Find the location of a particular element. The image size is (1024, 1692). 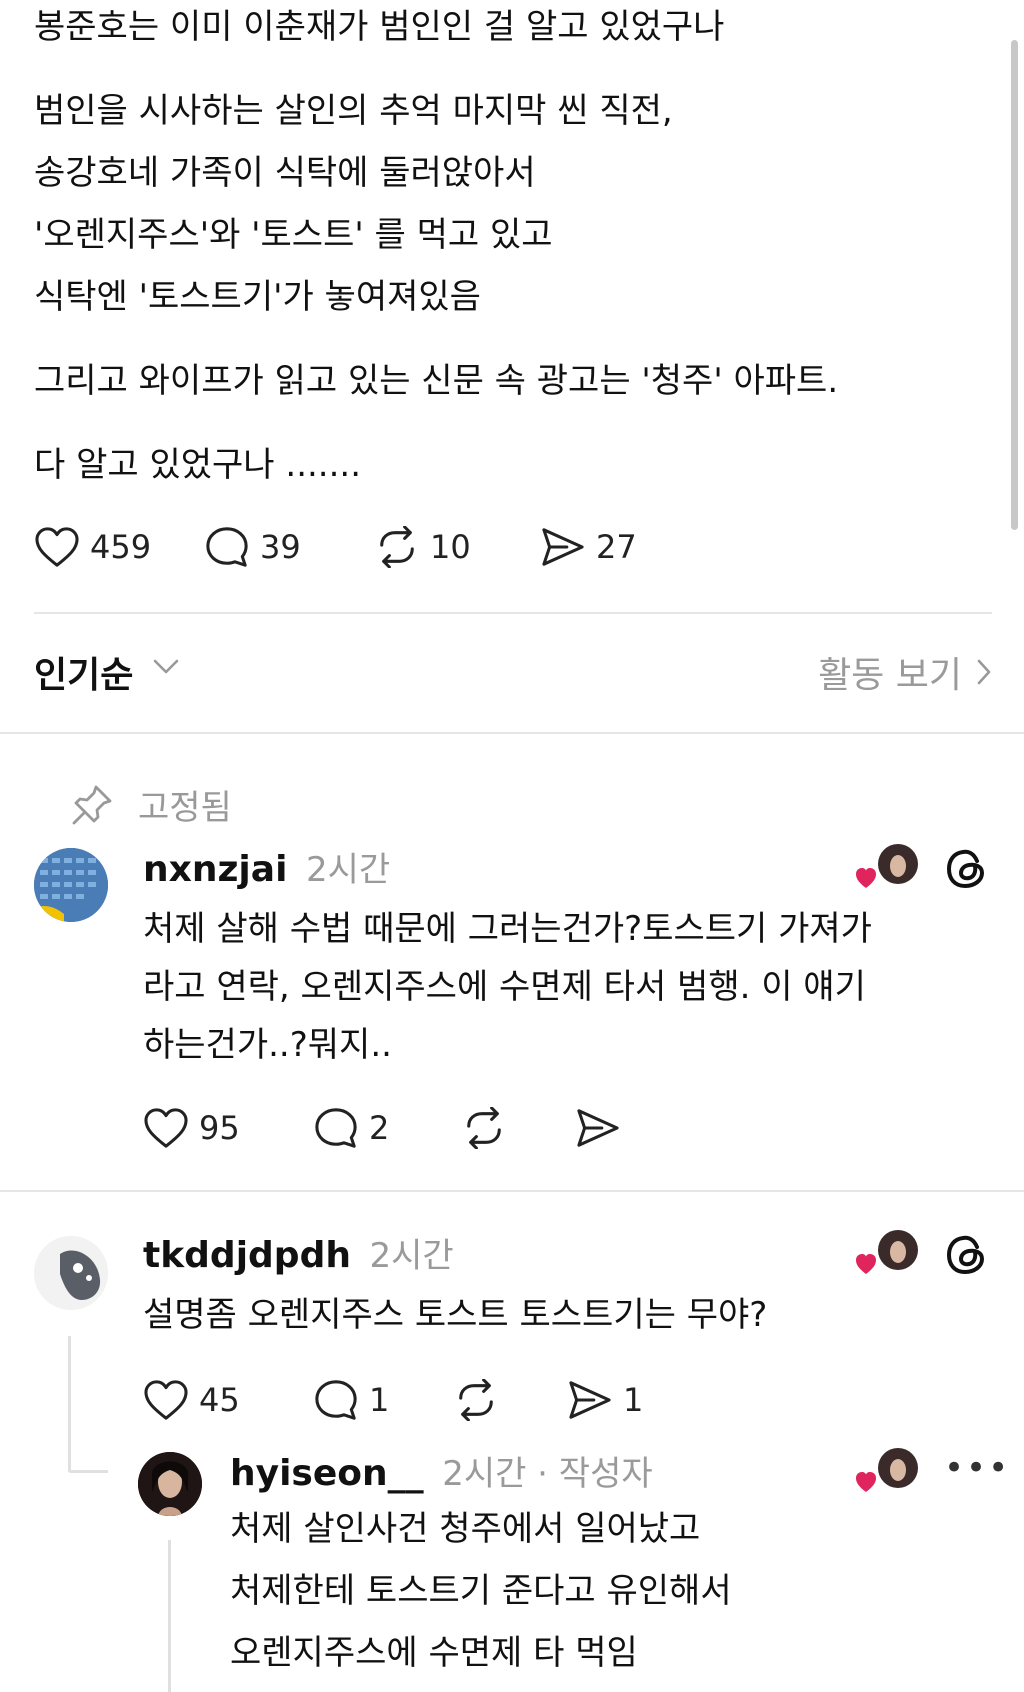

share-button is located at coordinates (598, 1128).